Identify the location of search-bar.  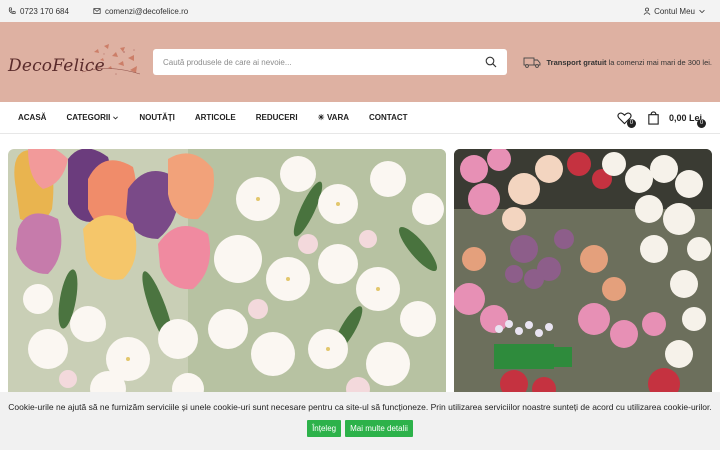
(330, 62).